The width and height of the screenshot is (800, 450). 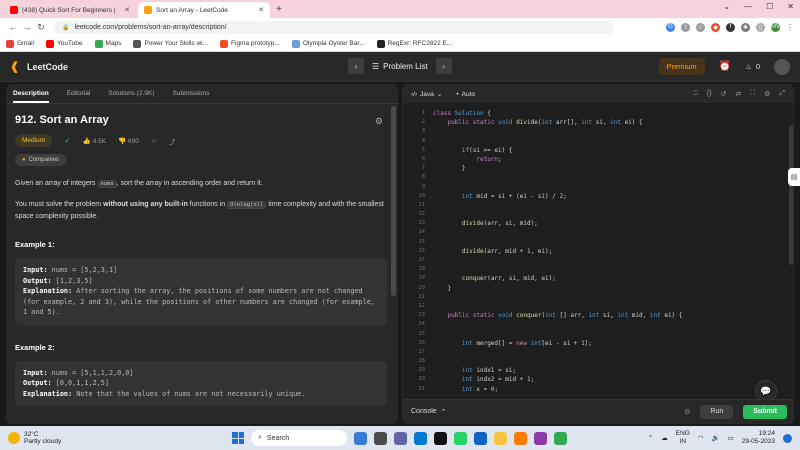 What do you see at coordinates (723, 94) in the screenshot?
I see `reset-icon: ↺` at bounding box center [723, 94].